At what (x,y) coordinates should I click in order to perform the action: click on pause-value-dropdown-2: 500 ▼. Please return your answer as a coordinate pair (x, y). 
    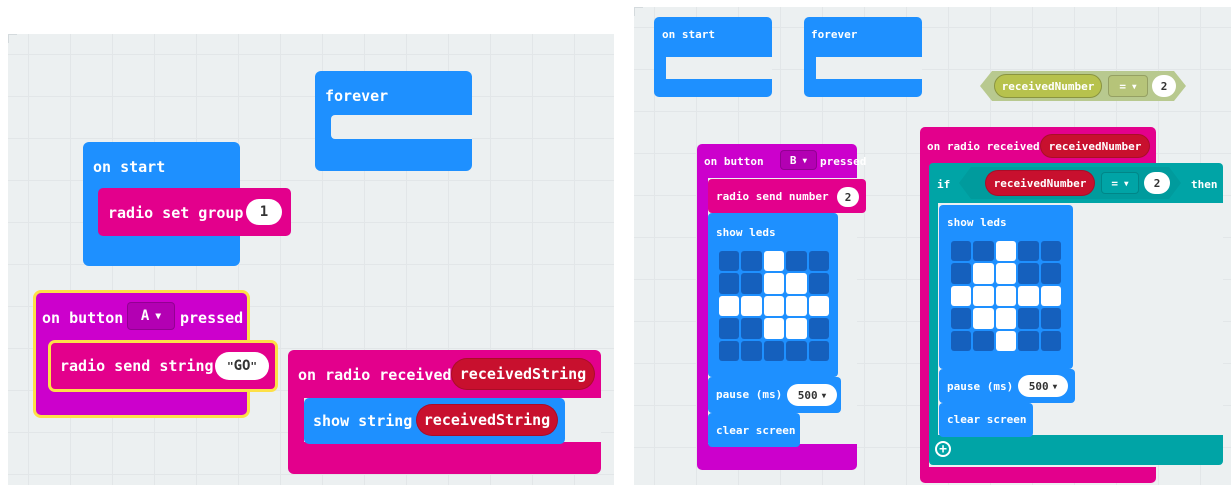
    Looking at the image, I should click on (1043, 386).